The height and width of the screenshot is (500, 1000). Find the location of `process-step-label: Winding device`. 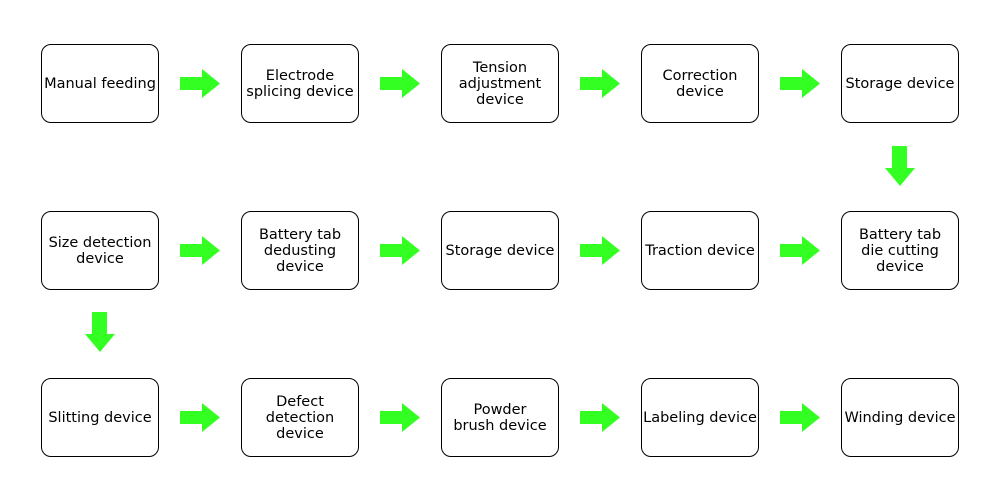

process-step-label: Winding device is located at coordinates (900, 417).